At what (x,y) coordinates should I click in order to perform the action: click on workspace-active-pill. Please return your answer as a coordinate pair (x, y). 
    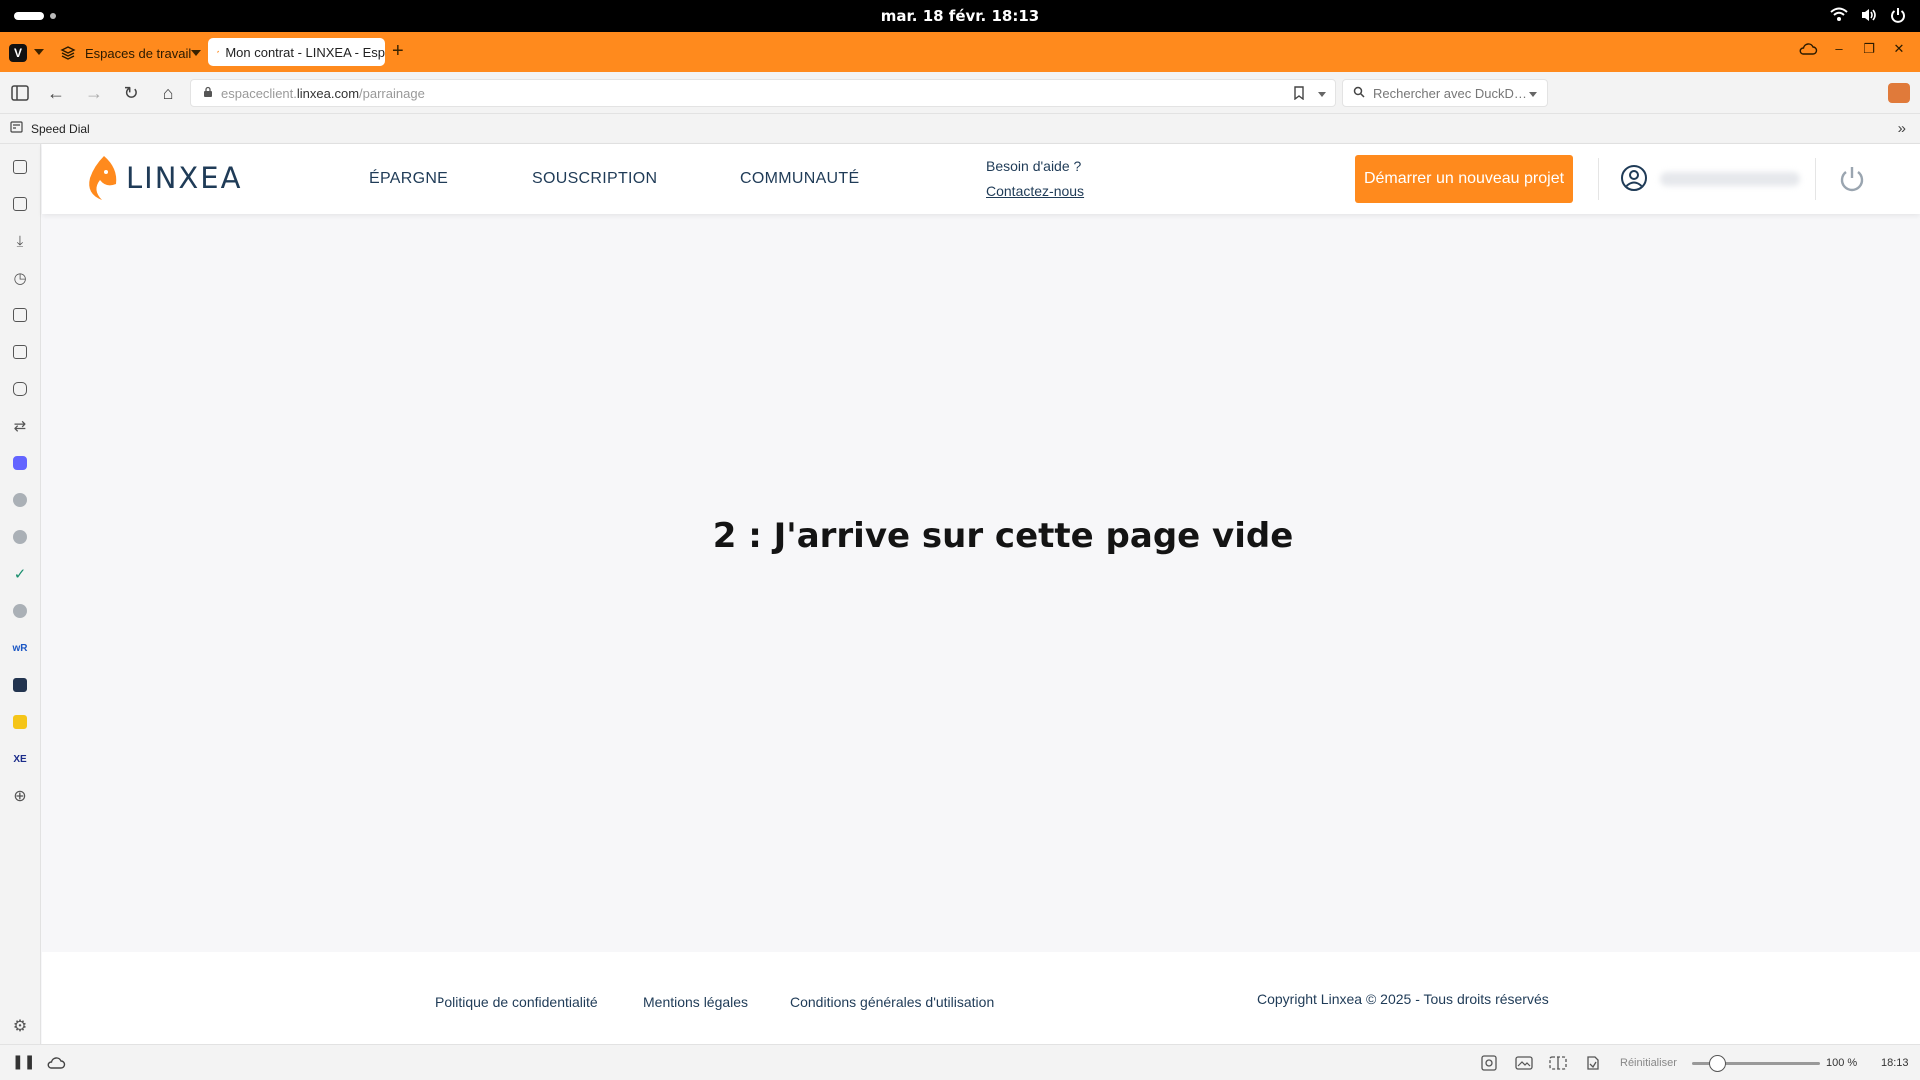
    Looking at the image, I should click on (29, 16).